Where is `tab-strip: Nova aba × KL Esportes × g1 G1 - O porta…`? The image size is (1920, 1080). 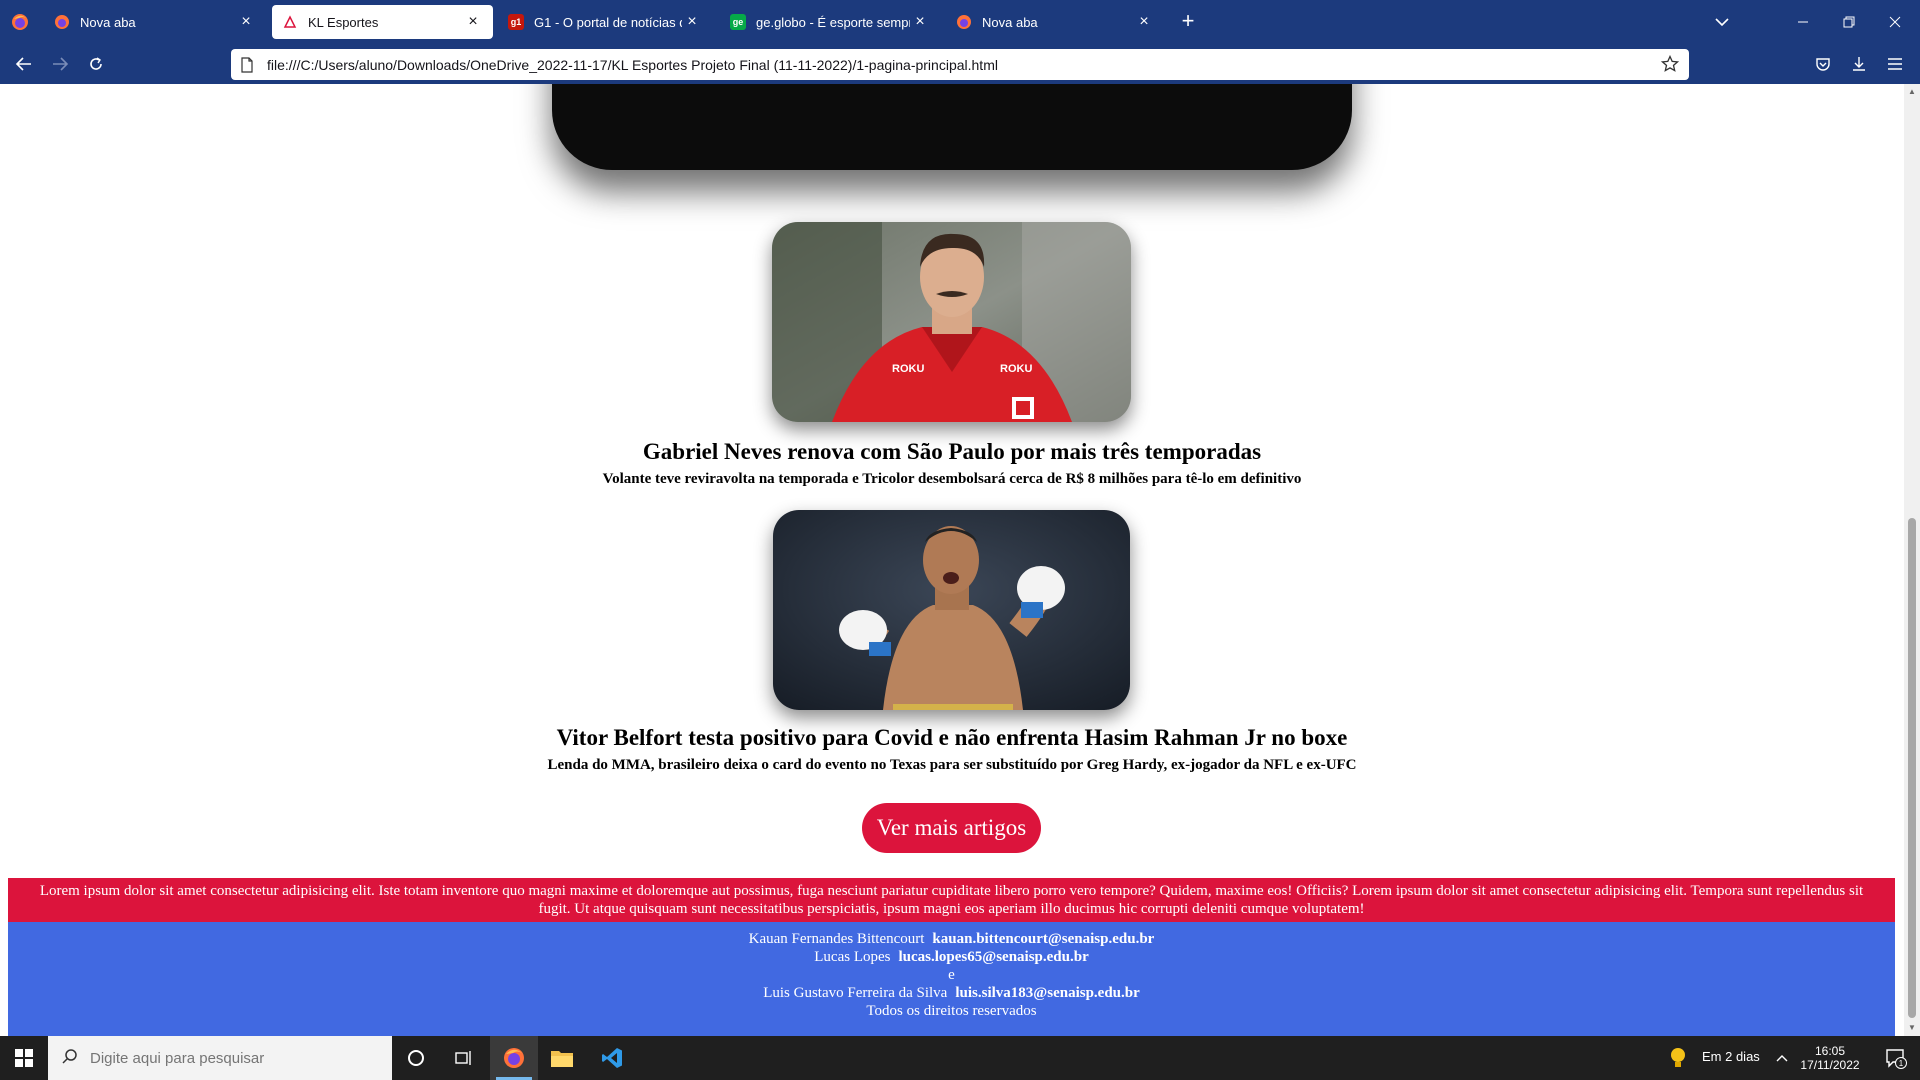
tab-strip: Nova aba × KL Esportes × g1 G1 - O porta… is located at coordinates (960, 22).